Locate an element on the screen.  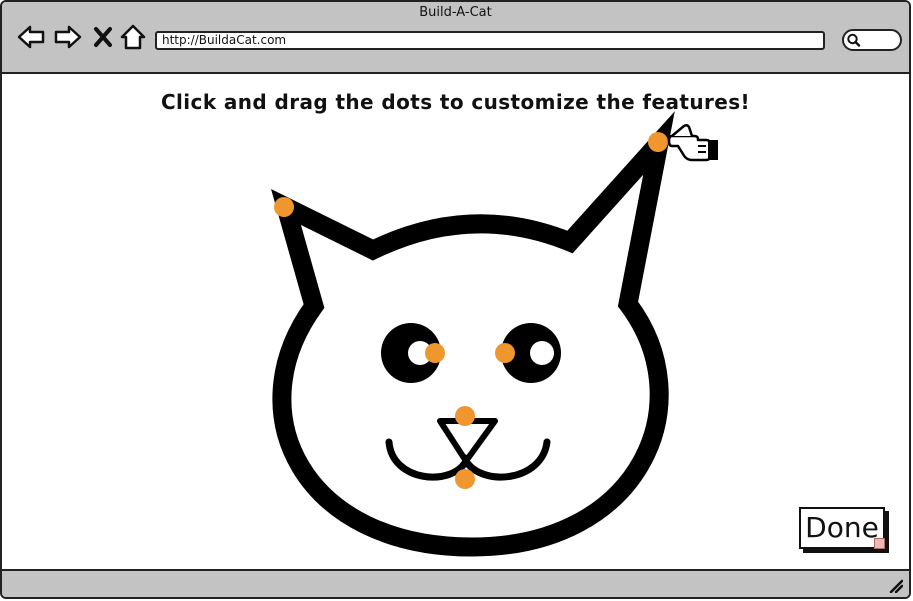
right-eye-handle is located at coordinates (505, 353).